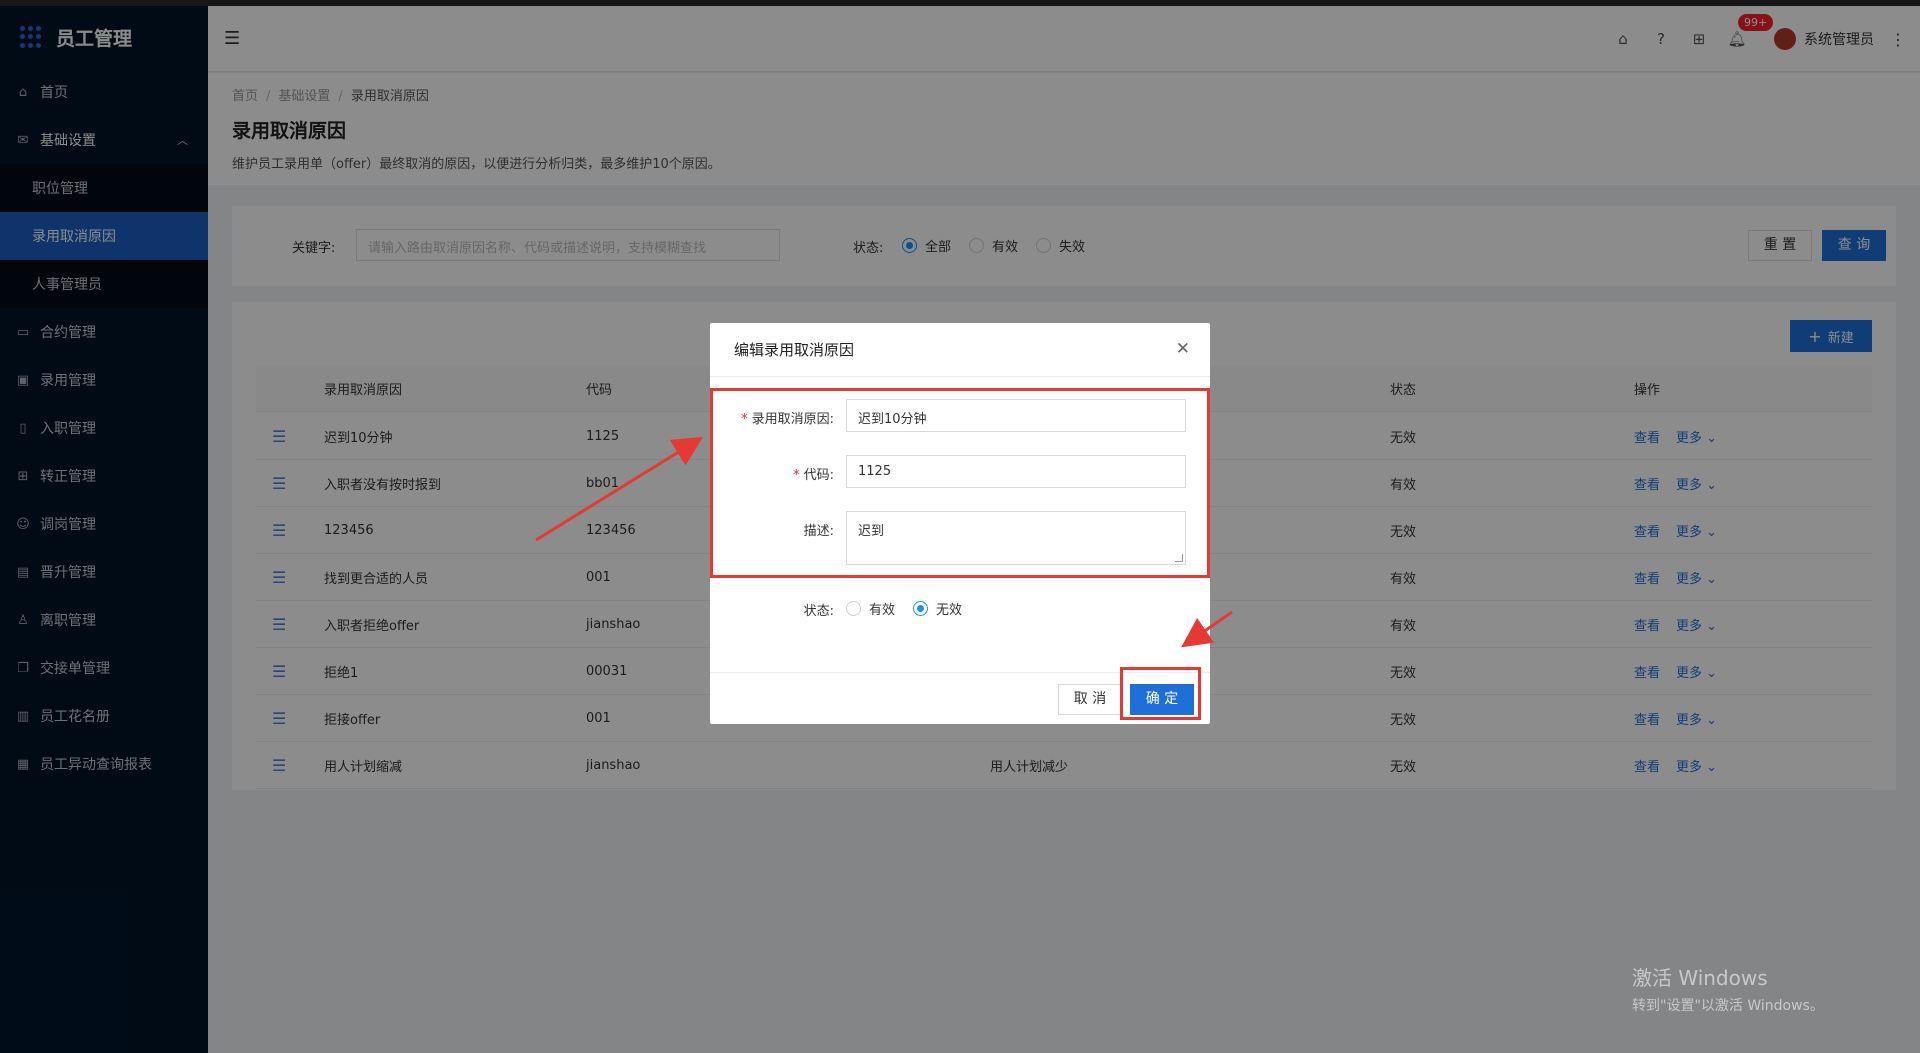 The height and width of the screenshot is (1053, 1920). Describe the element at coordinates (1207, 629) in the screenshot. I see `annotation-arrow-confirm` at that location.